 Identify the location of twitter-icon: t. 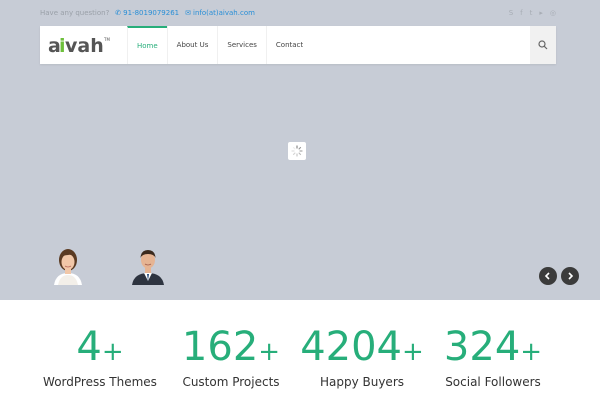
(531, 13).